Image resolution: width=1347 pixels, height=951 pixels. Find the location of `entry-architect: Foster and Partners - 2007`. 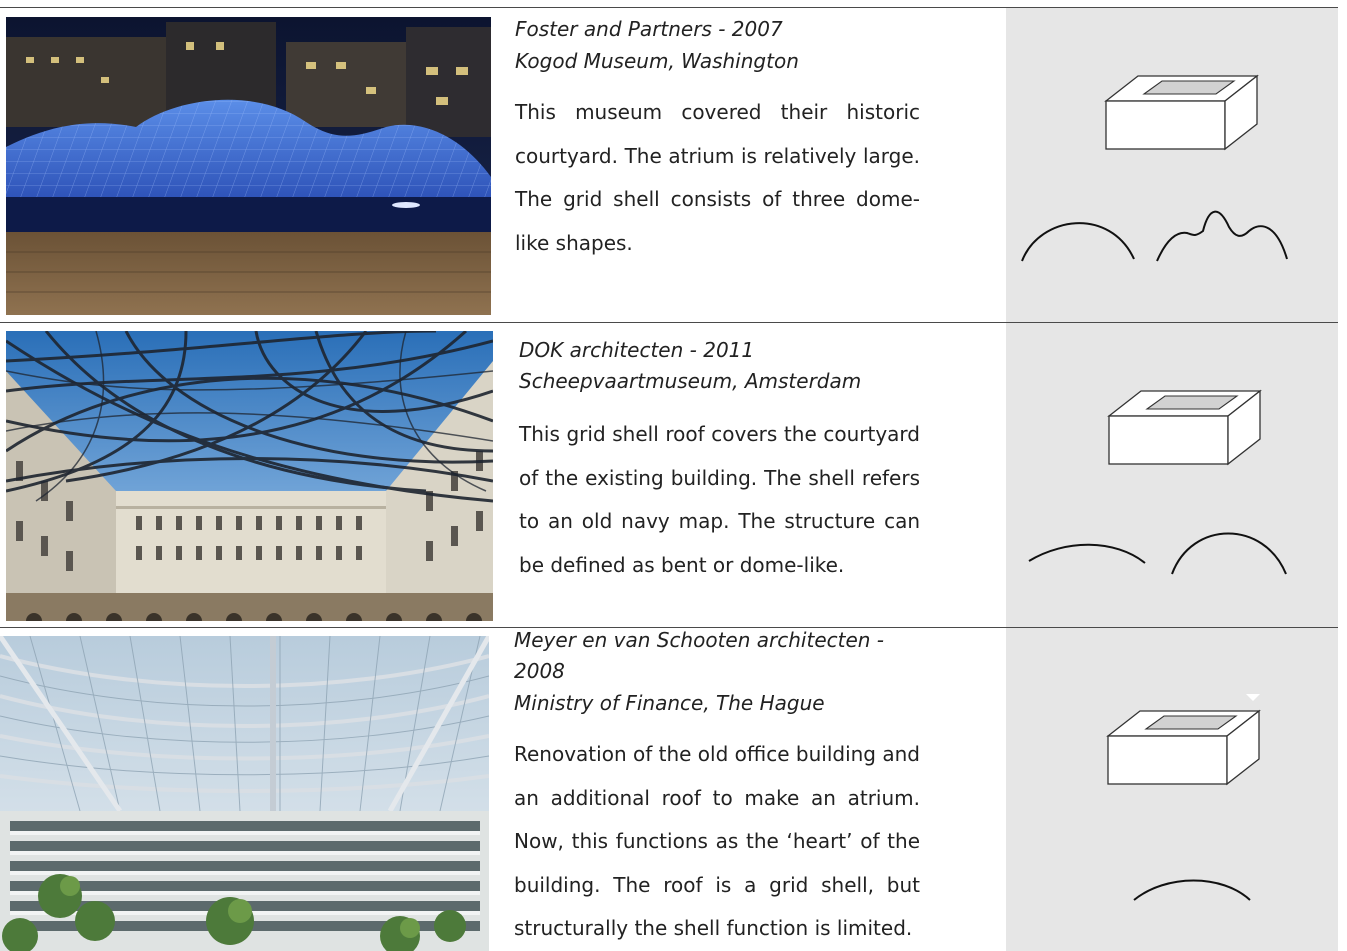

entry-architect: Foster and Partners - 2007 is located at coordinates (649, 29).